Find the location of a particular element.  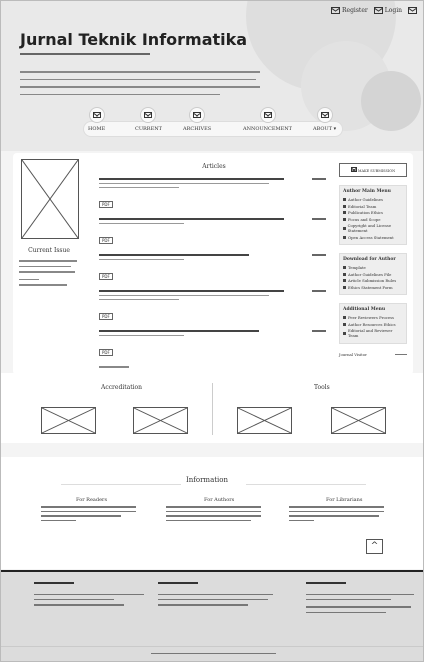

author-menu-item: Author Guidelines is located at coordinates (373, 199).